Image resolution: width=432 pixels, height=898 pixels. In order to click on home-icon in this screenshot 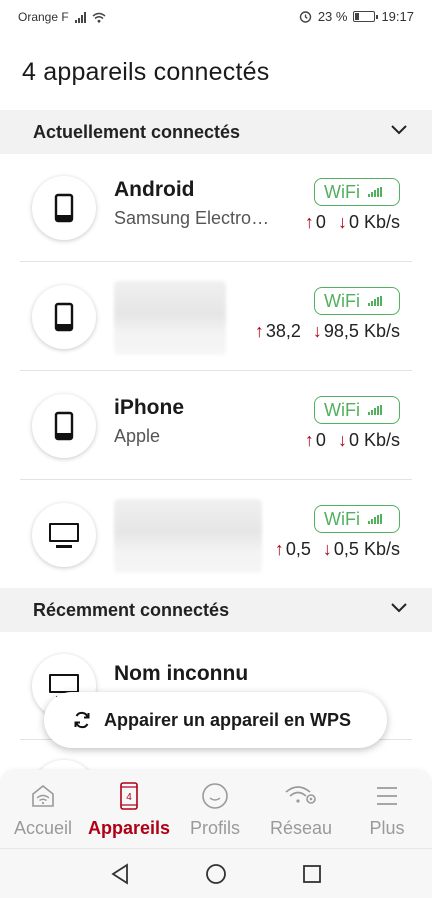, I will do `click(43, 795)`.